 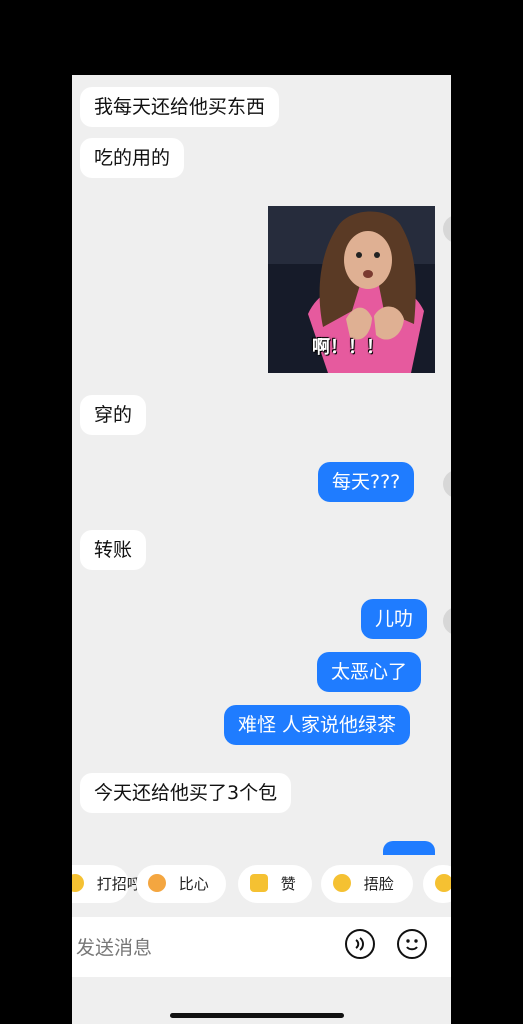 I want to click on reaction-chip-facepalm: 捂脸, so click(x=367, y=884).